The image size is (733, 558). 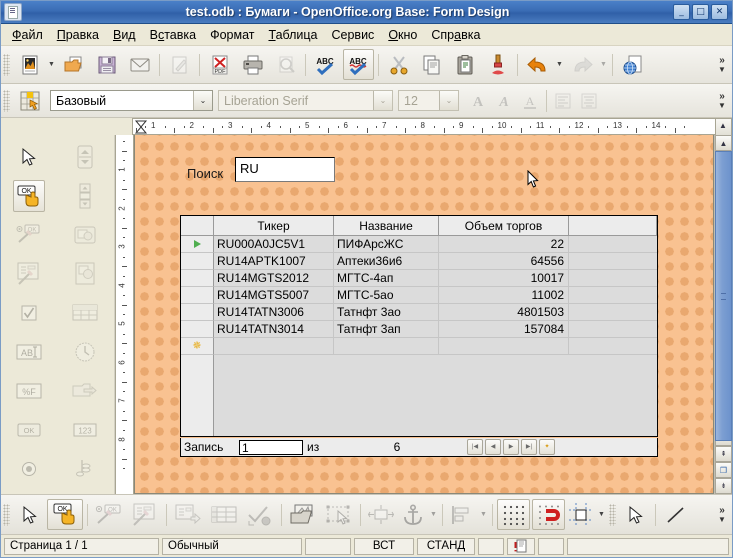 What do you see at coordinates (188, 514) in the screenshot?
I see `form-navigator-button` at bounding box center [188, 514].